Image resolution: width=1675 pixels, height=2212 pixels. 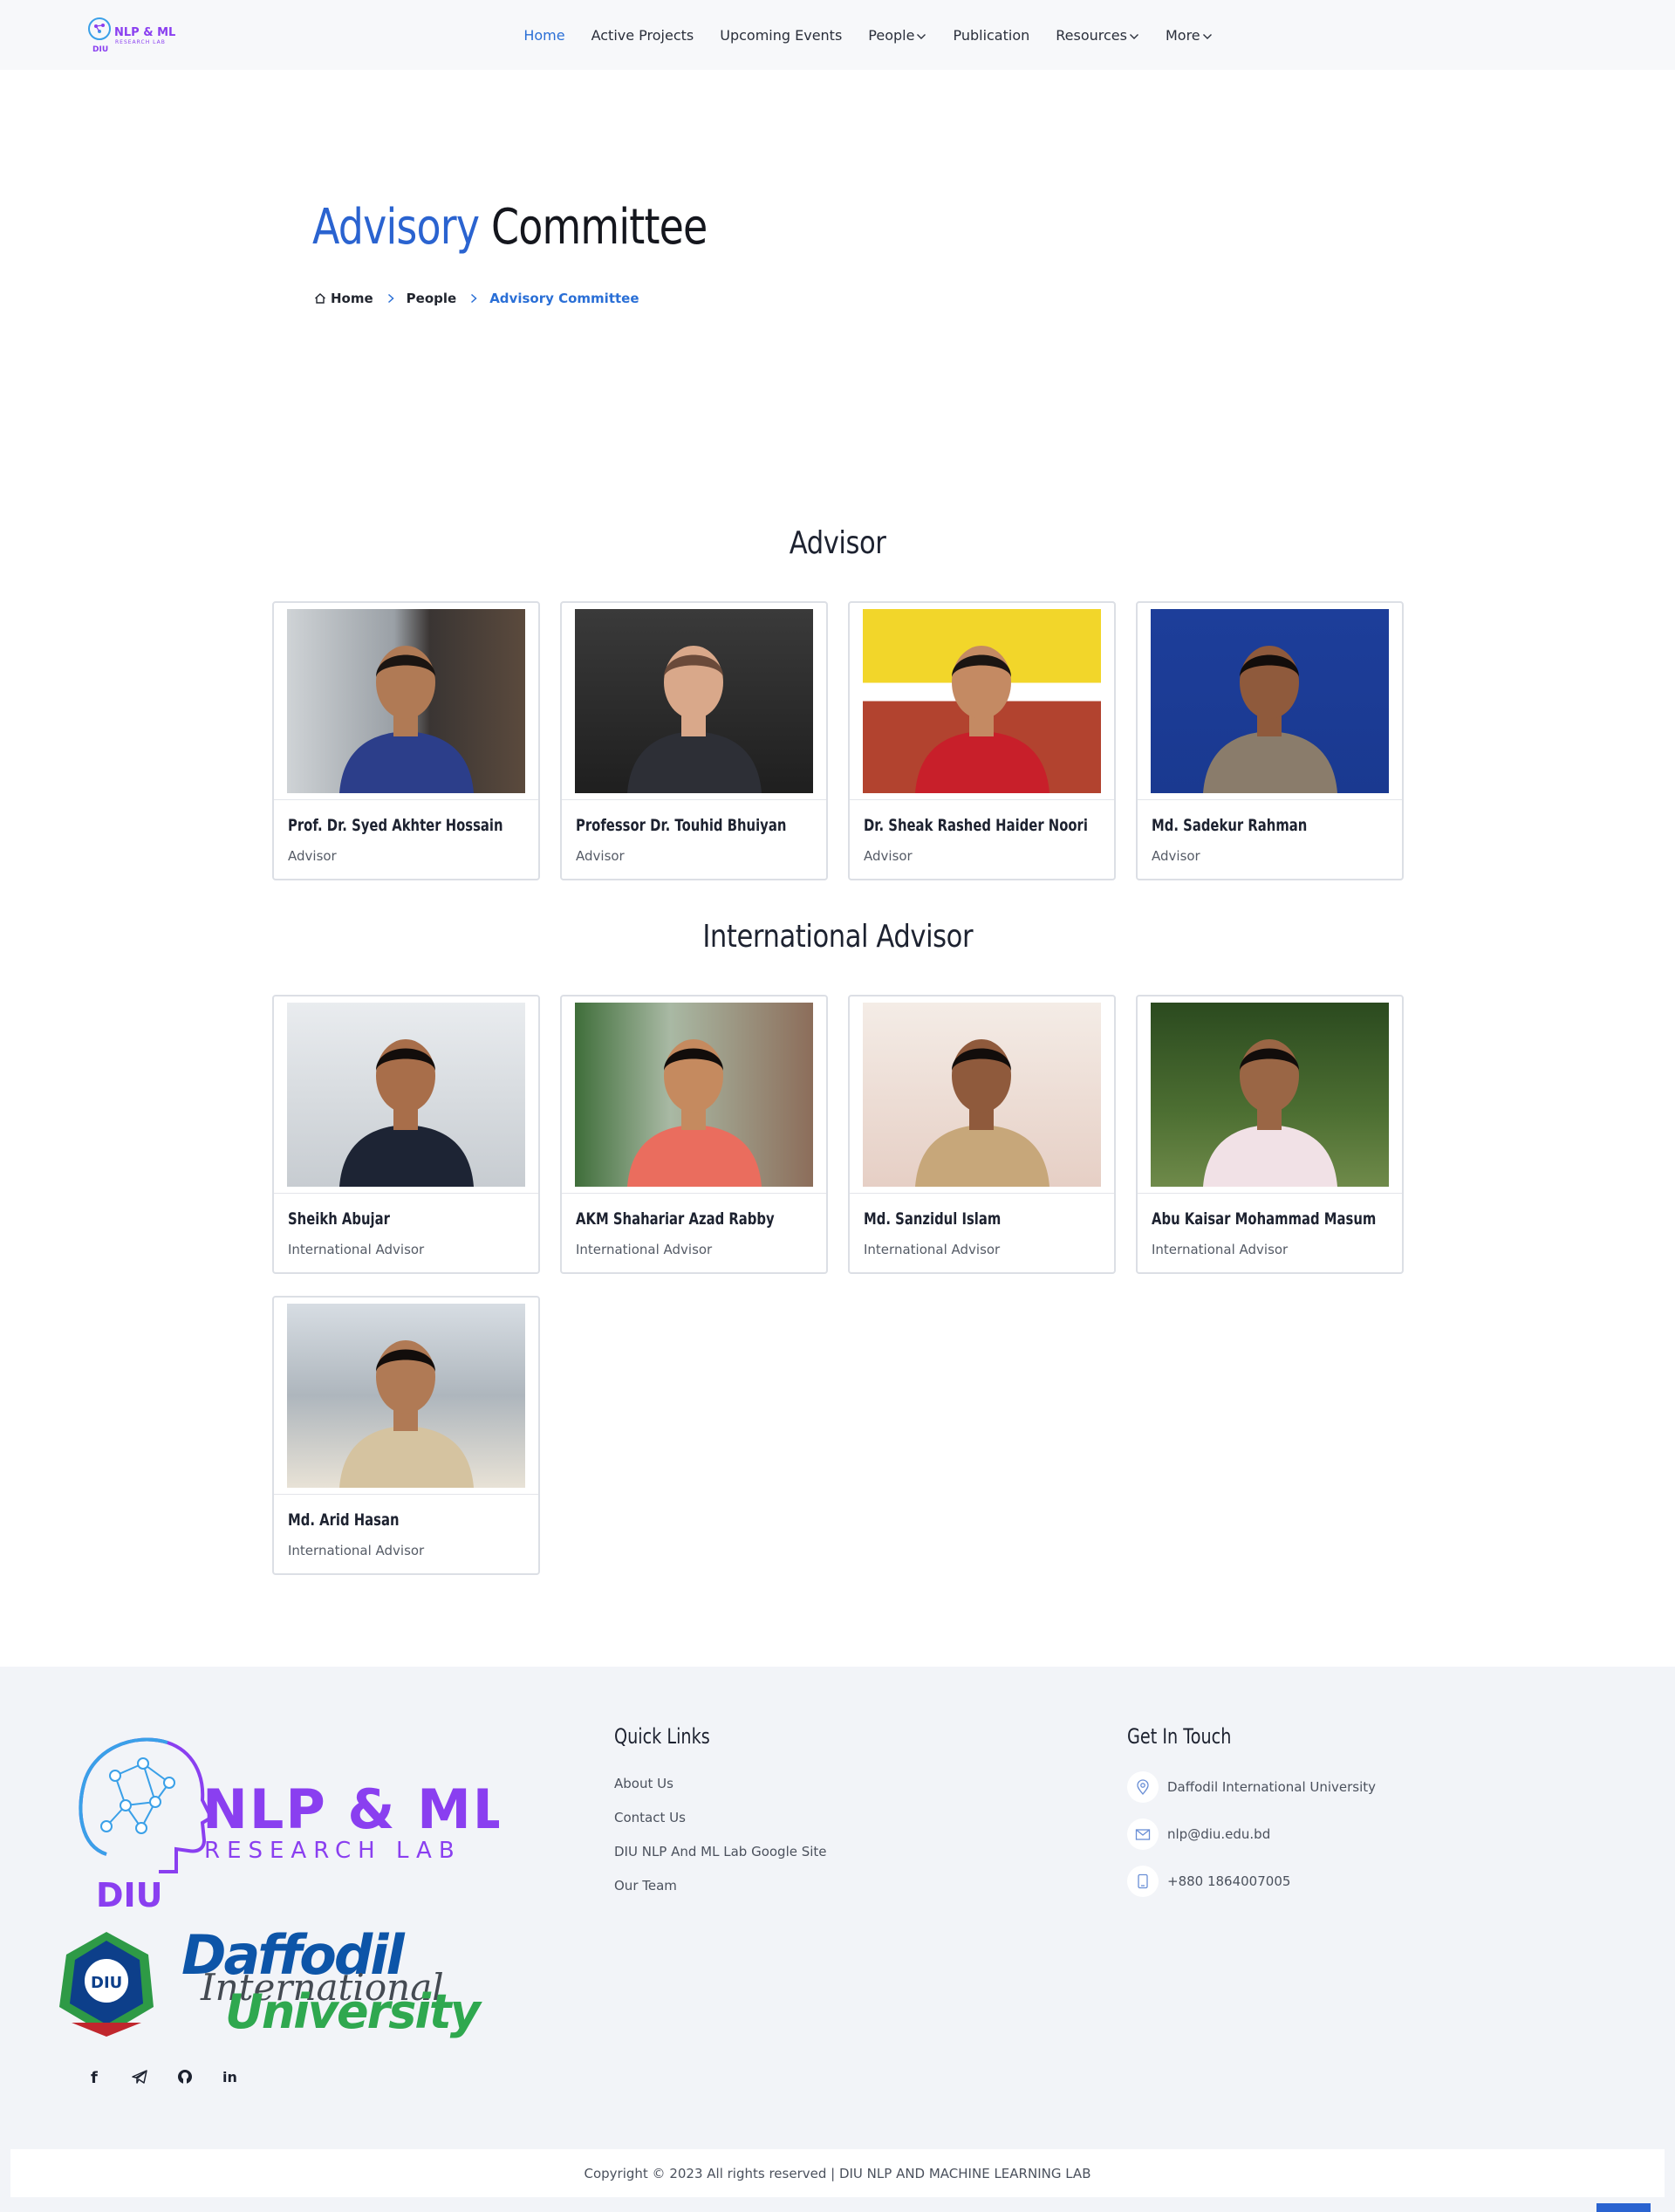 I want to click on member-name: Abu Kaisar Mohammad Masum, so click(x=1264, y=1219).